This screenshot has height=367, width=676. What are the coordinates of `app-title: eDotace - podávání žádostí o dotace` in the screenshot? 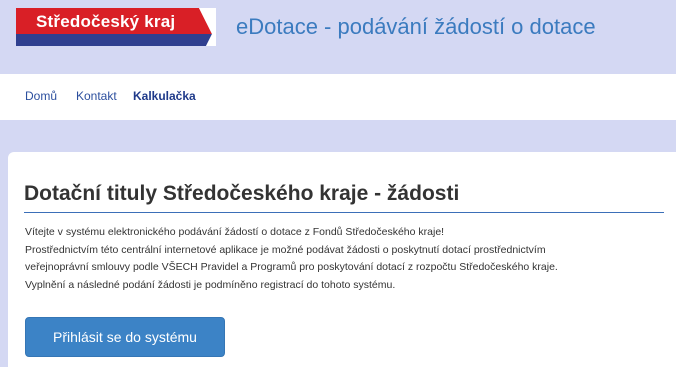 It's located at (416, 26).